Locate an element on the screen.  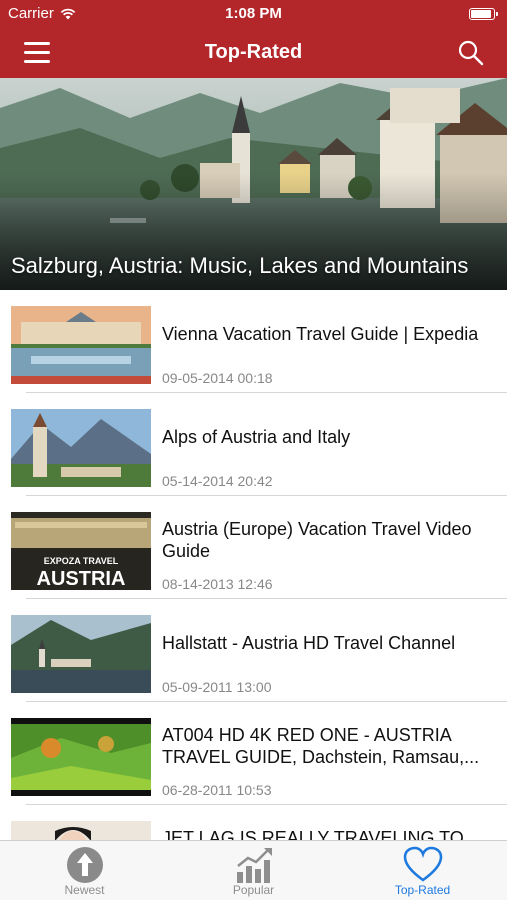
tab-popular: Popular is located at coordinates (253, 870).